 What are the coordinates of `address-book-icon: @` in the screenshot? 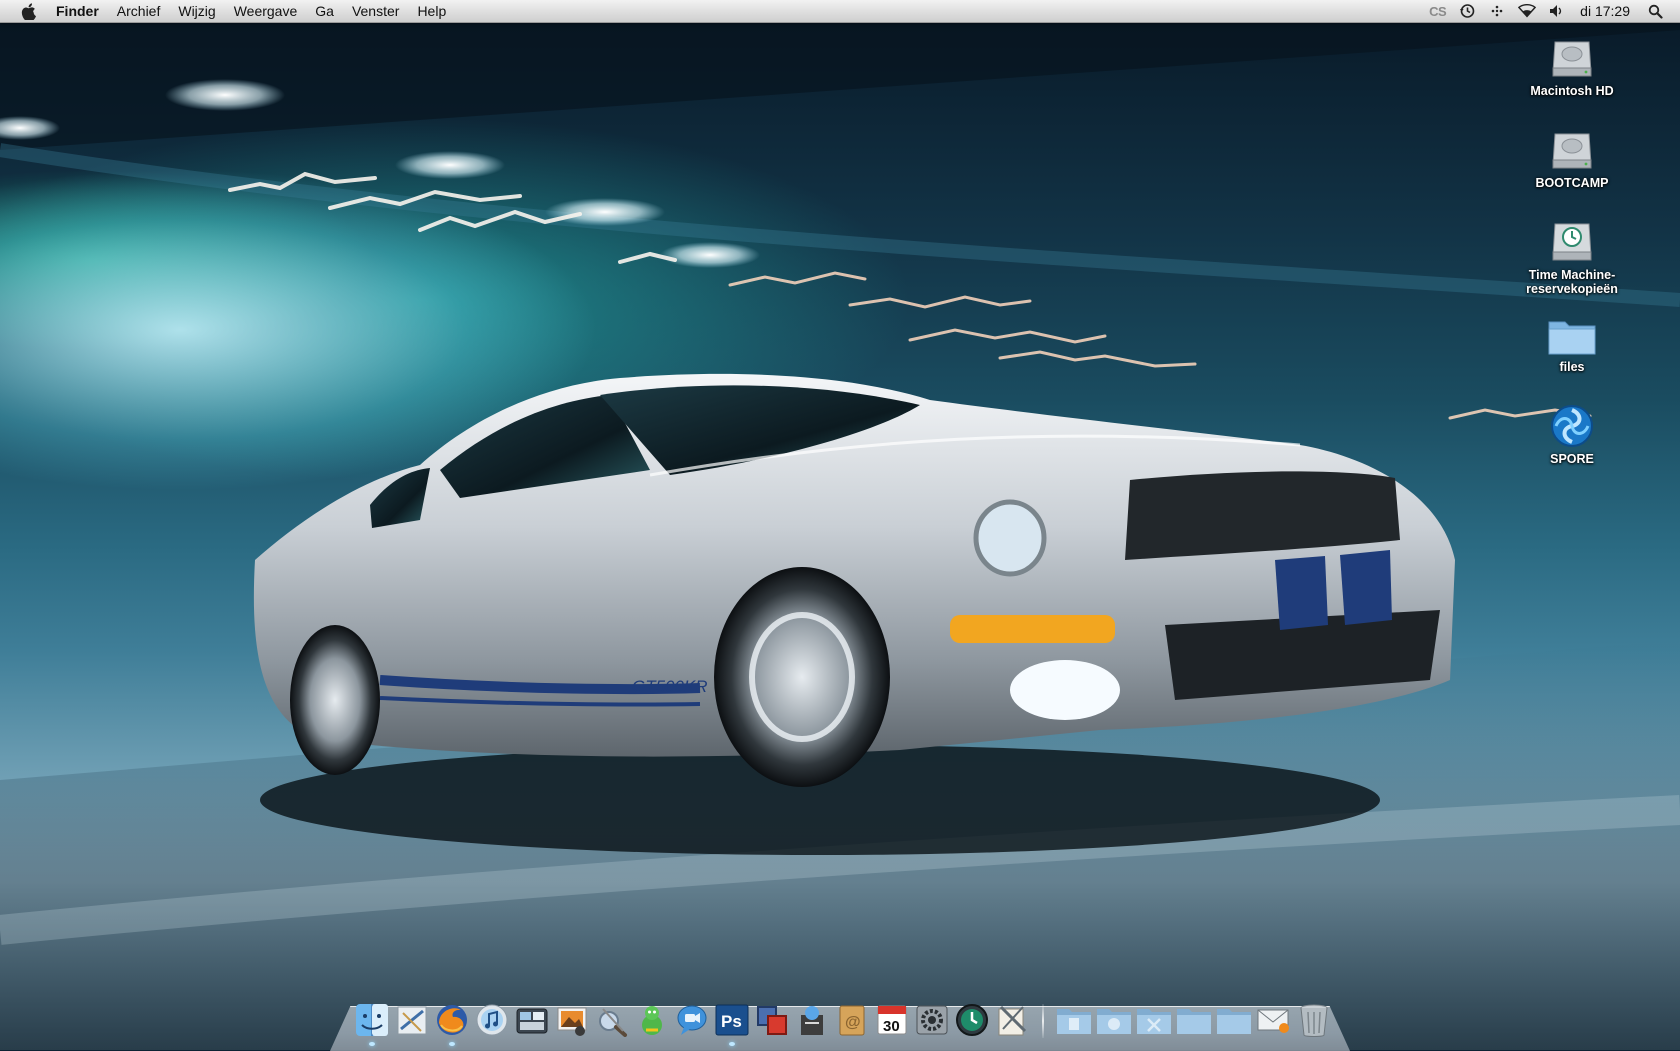 It's located at (852, 1020).